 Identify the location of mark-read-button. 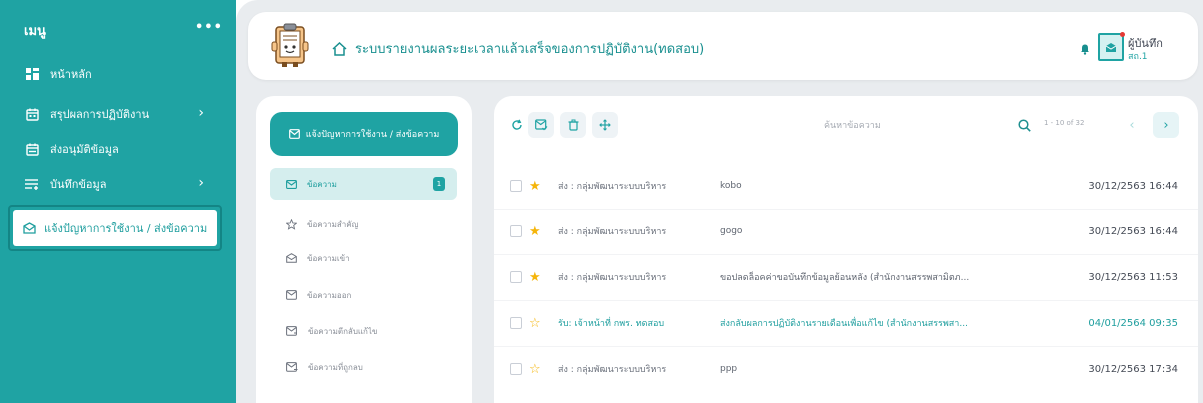
(541, 125).